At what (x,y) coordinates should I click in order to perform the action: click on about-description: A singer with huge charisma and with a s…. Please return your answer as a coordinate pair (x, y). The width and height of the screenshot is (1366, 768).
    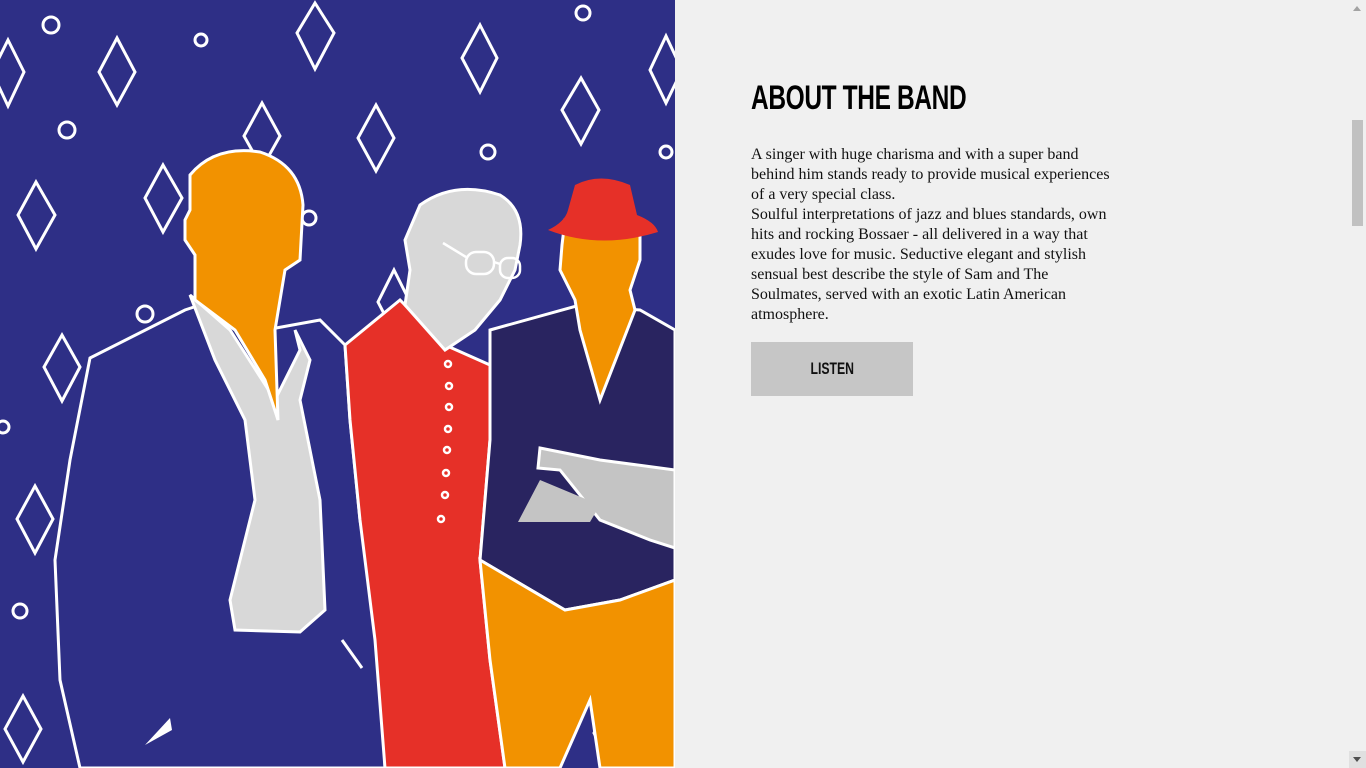
    Looking at the image, I should click on (931, 235).